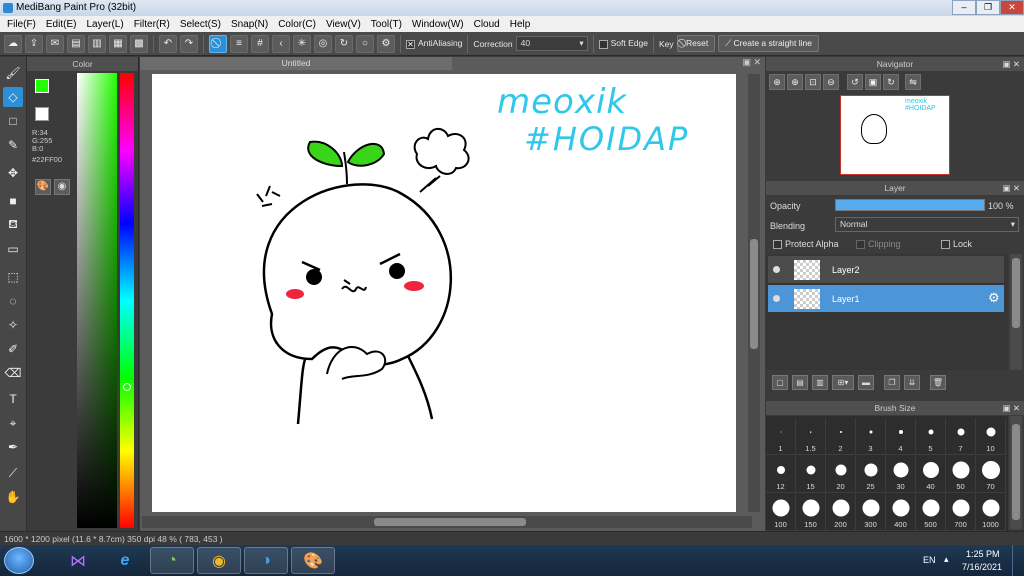 The image size is (1024, 576). I want to click on brush-size-cell: 5, so click(931, 436).